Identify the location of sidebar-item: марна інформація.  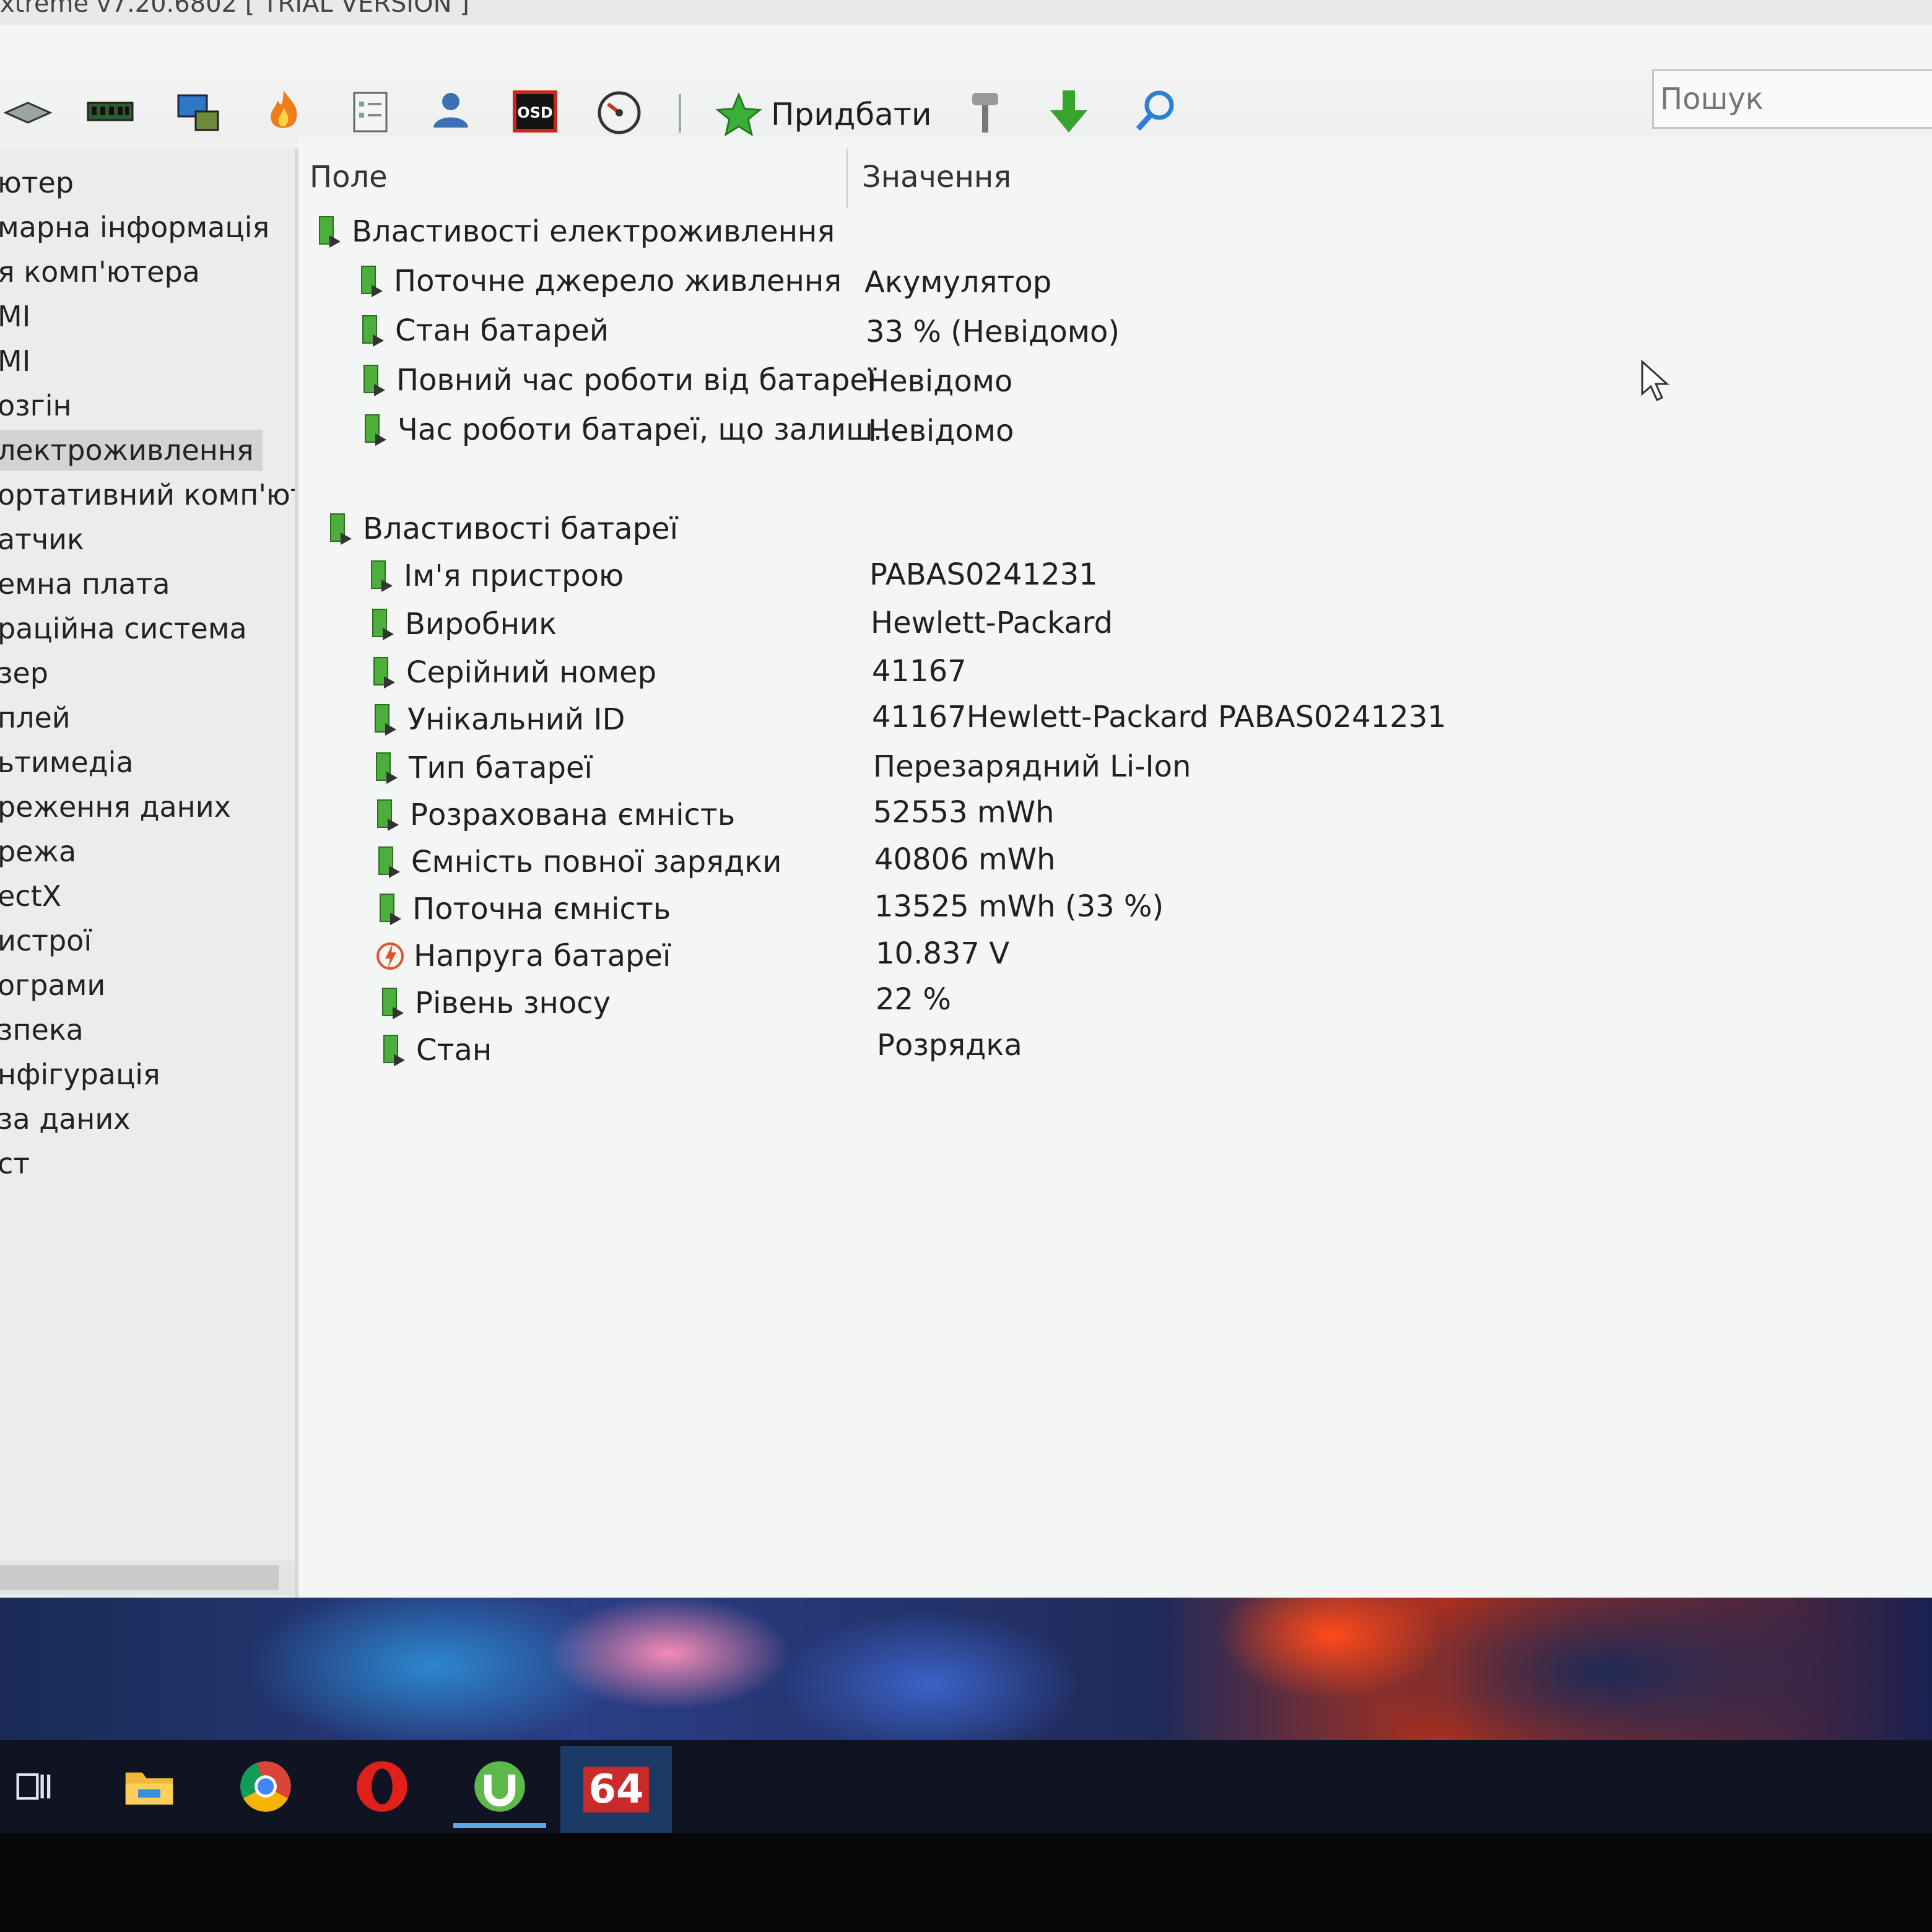
(134, 227).